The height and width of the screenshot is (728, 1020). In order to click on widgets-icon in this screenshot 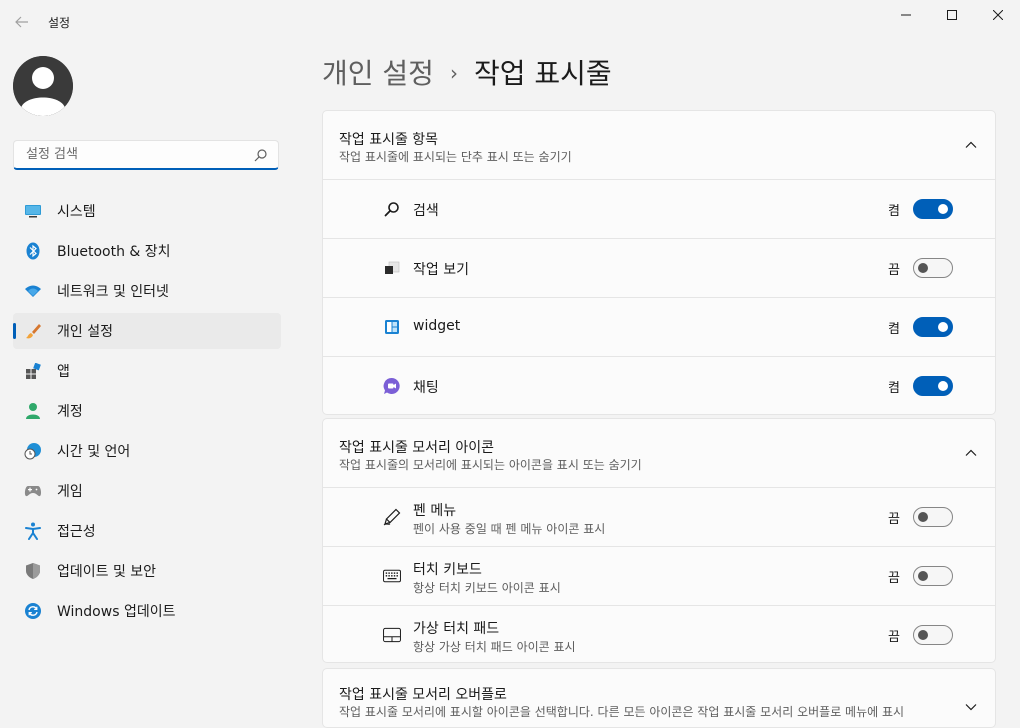, I will do `click(392, 327)`.